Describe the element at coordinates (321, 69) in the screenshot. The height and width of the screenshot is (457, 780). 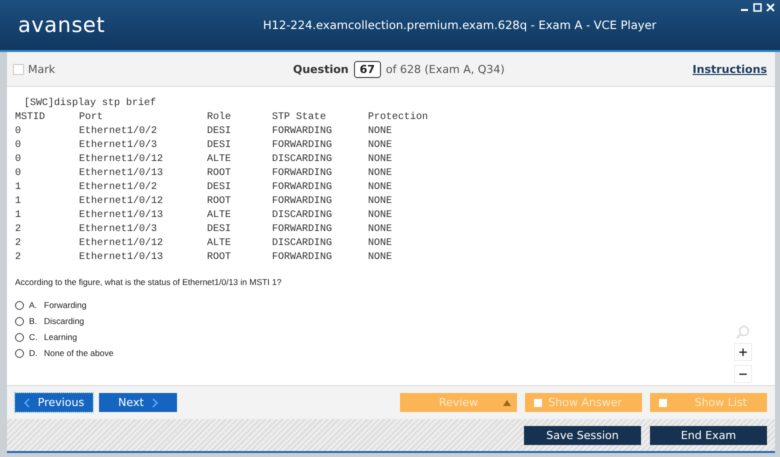
I see `question-label: Question` at that location.